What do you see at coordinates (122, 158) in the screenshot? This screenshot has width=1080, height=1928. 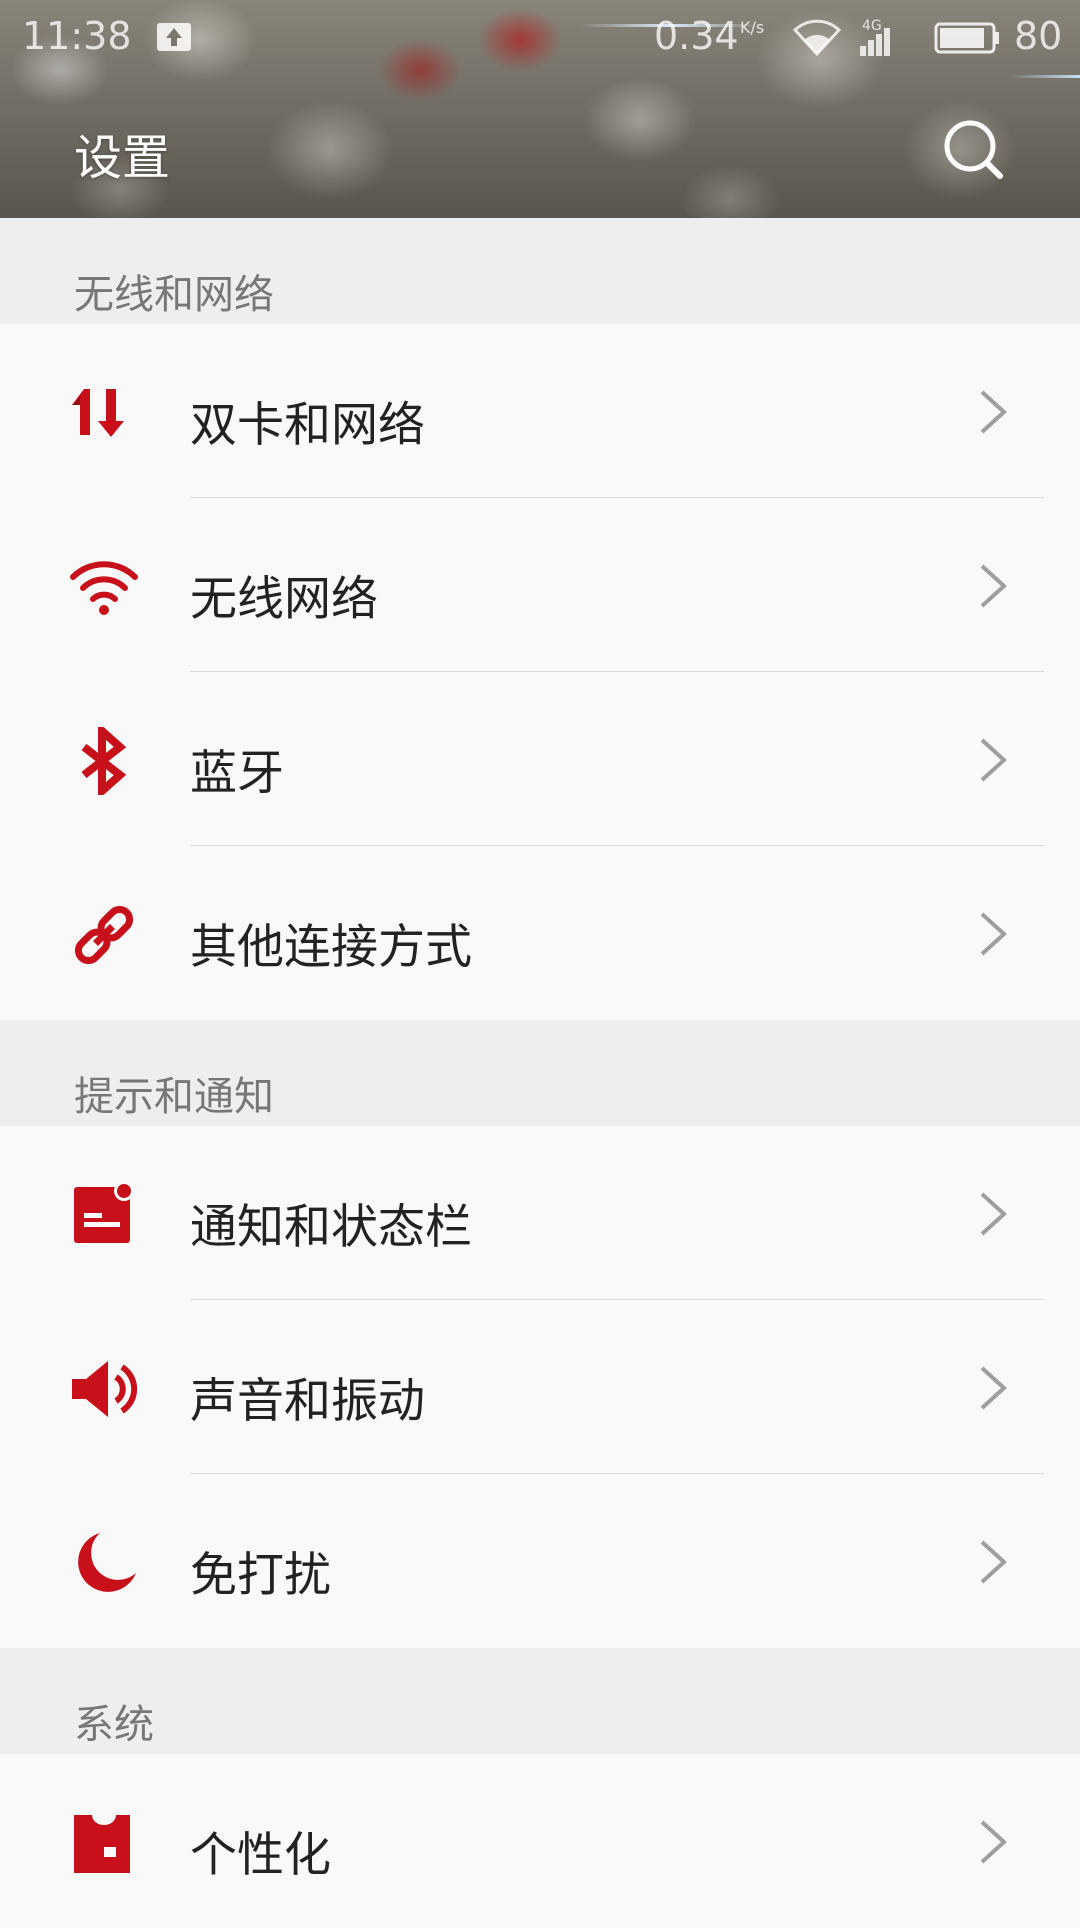 I see `page-title: 设置` at bounding box center [122, 158].